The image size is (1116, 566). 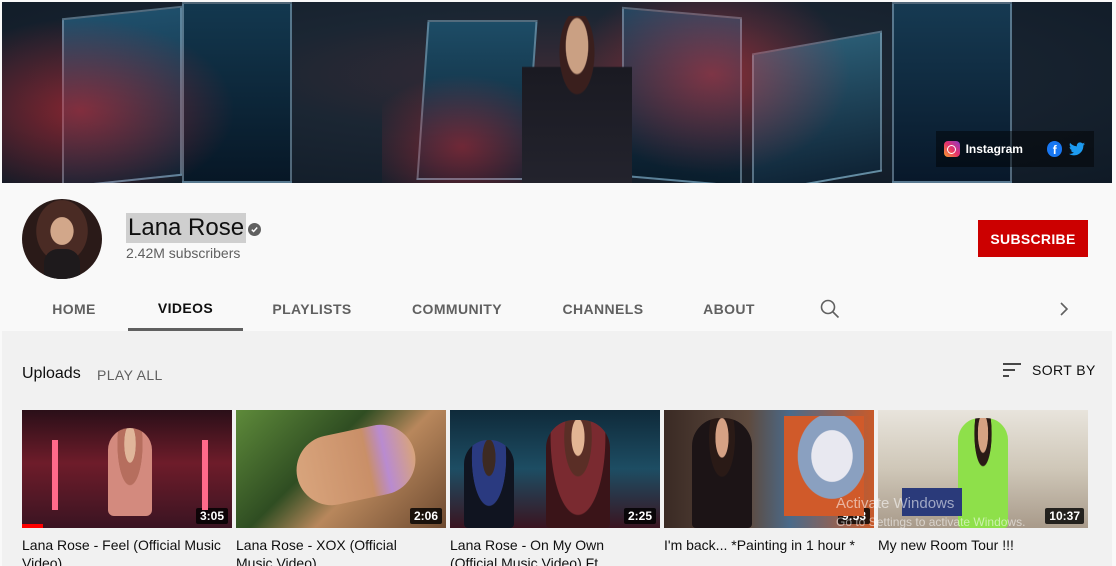 I want to click on video-title: I'm back... *Painting in 1 hour *, so click(x=764, y=545).